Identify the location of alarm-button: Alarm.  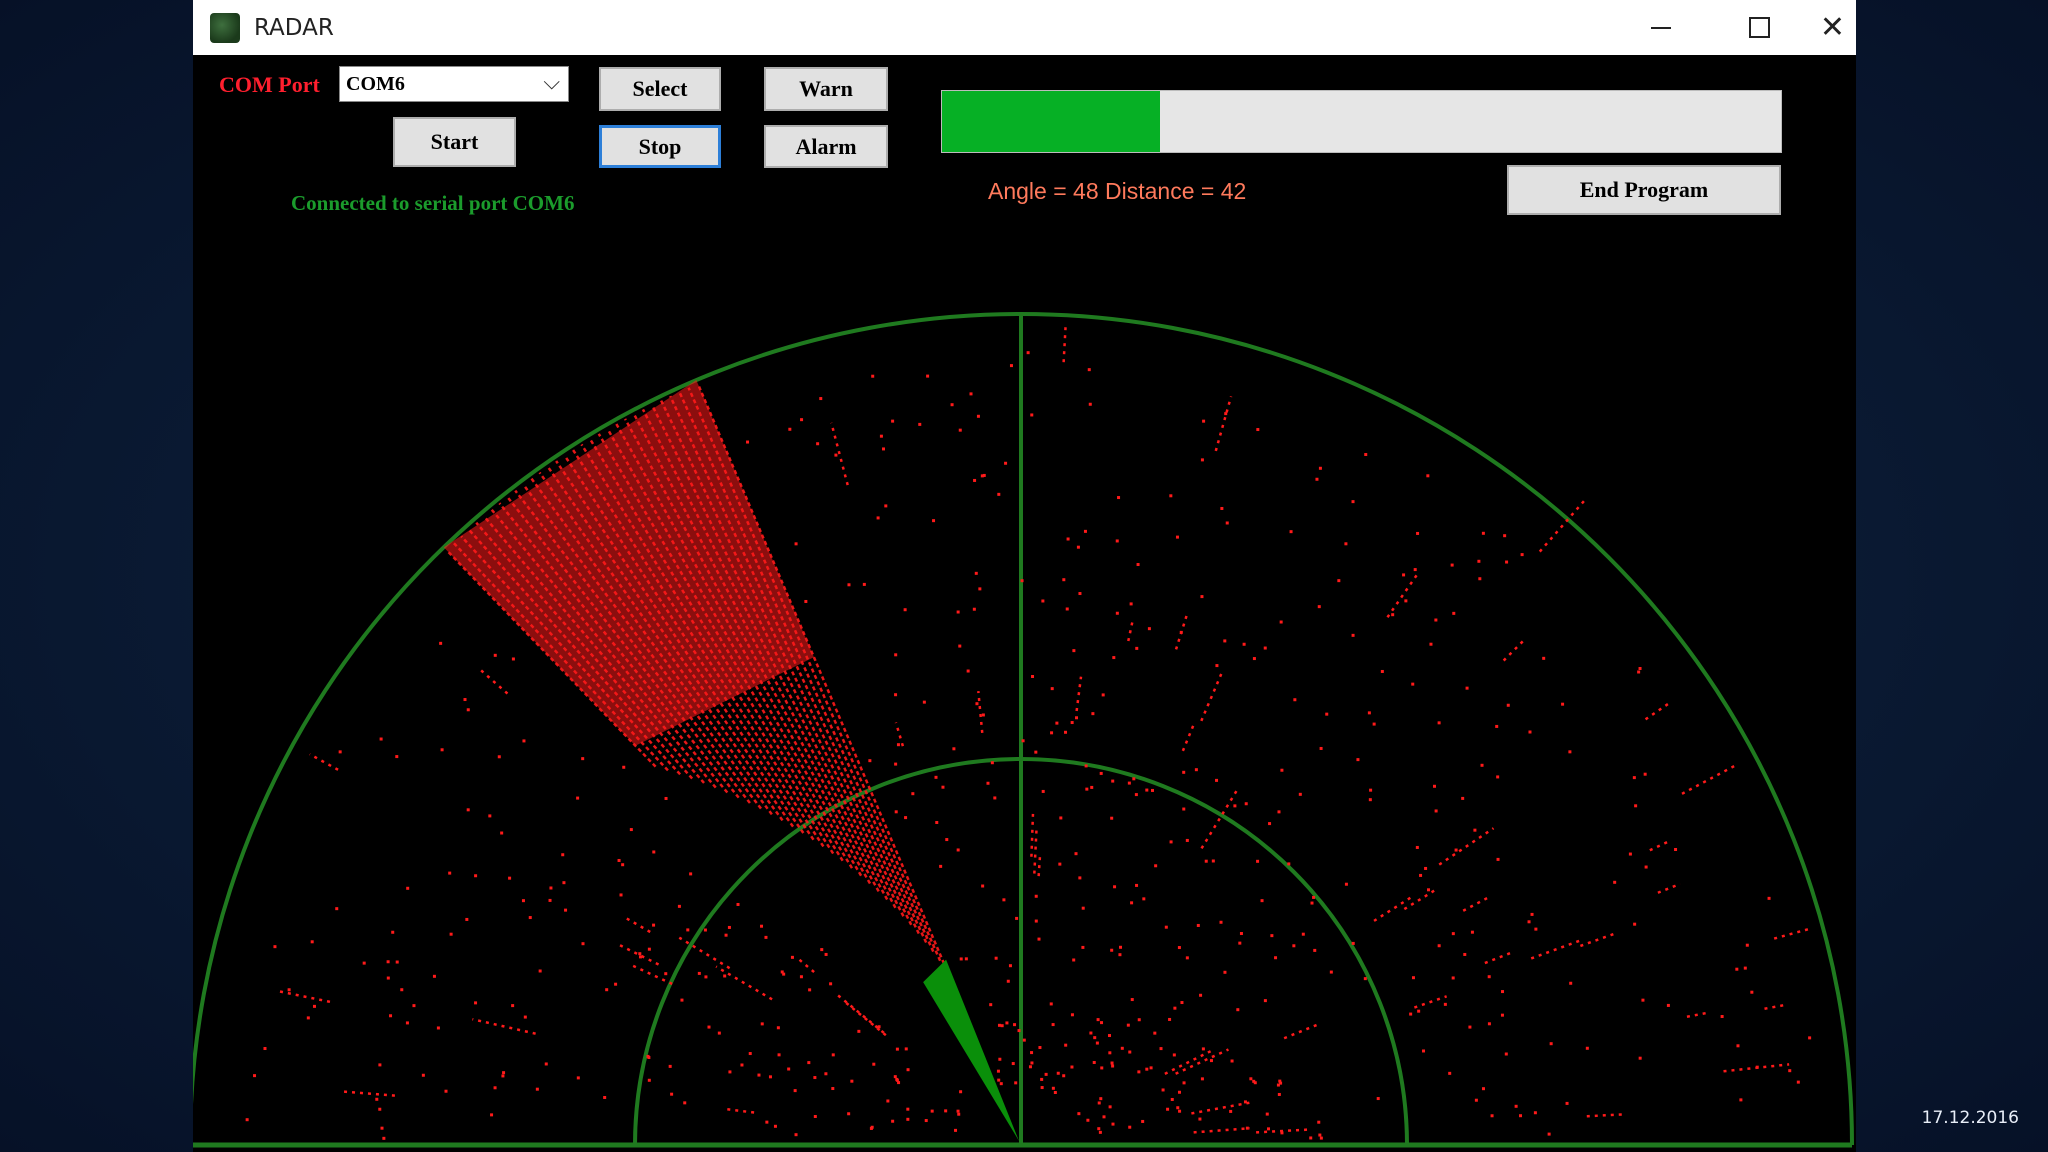
(826, 146).